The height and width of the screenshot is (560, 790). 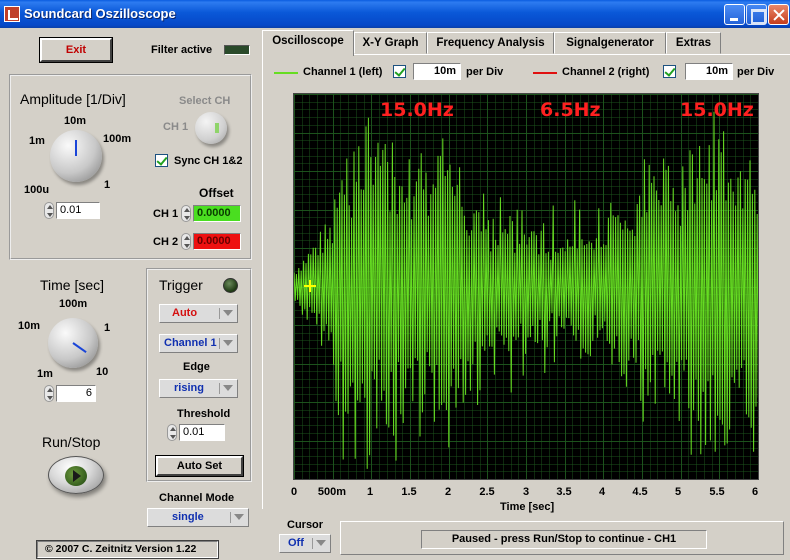 I want to click on time-knob, so click(x=73, y=343).